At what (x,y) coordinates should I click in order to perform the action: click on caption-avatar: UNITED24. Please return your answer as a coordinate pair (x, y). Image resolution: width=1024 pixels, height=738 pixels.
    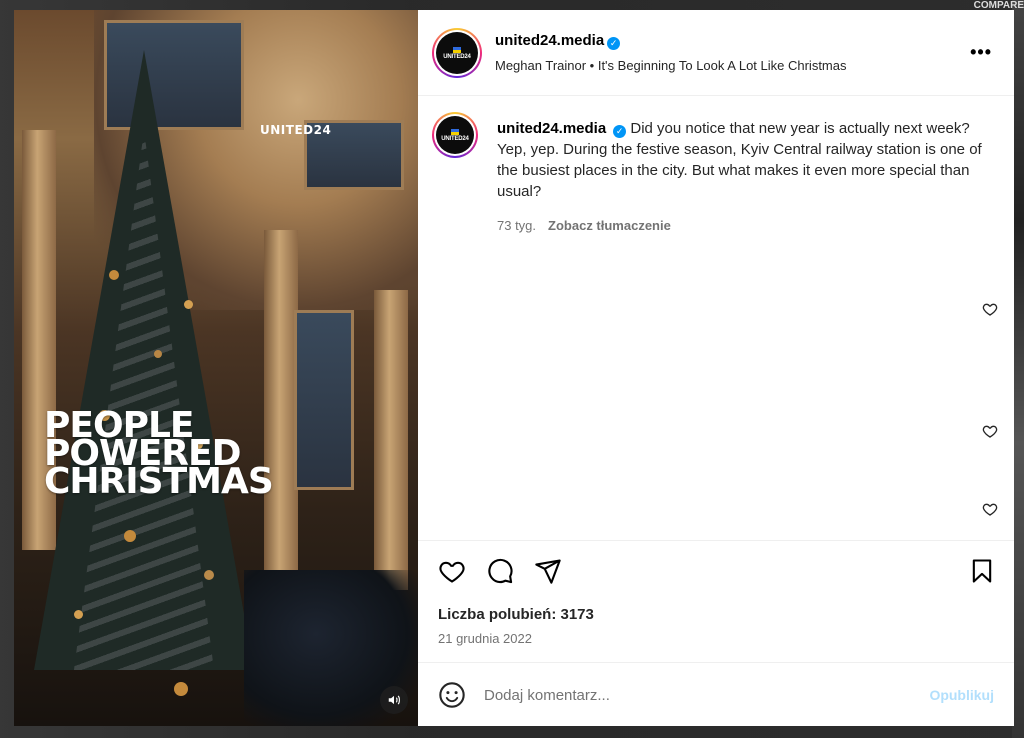
    Looking at the image, I should click on (455, 135).